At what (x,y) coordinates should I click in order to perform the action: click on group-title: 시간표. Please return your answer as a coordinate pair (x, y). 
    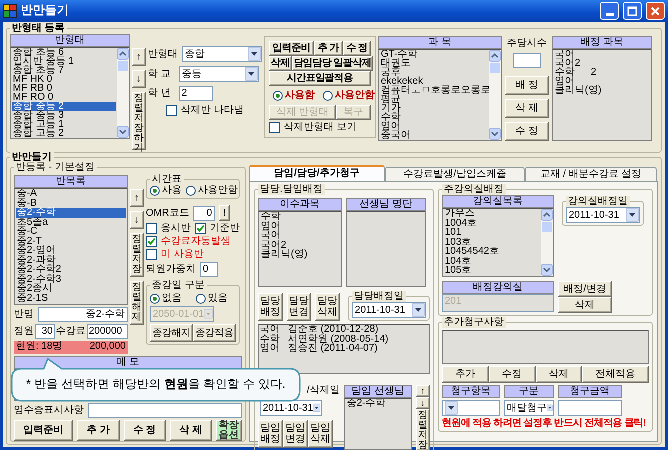
    Looking at the image, I should click on (167, 179).